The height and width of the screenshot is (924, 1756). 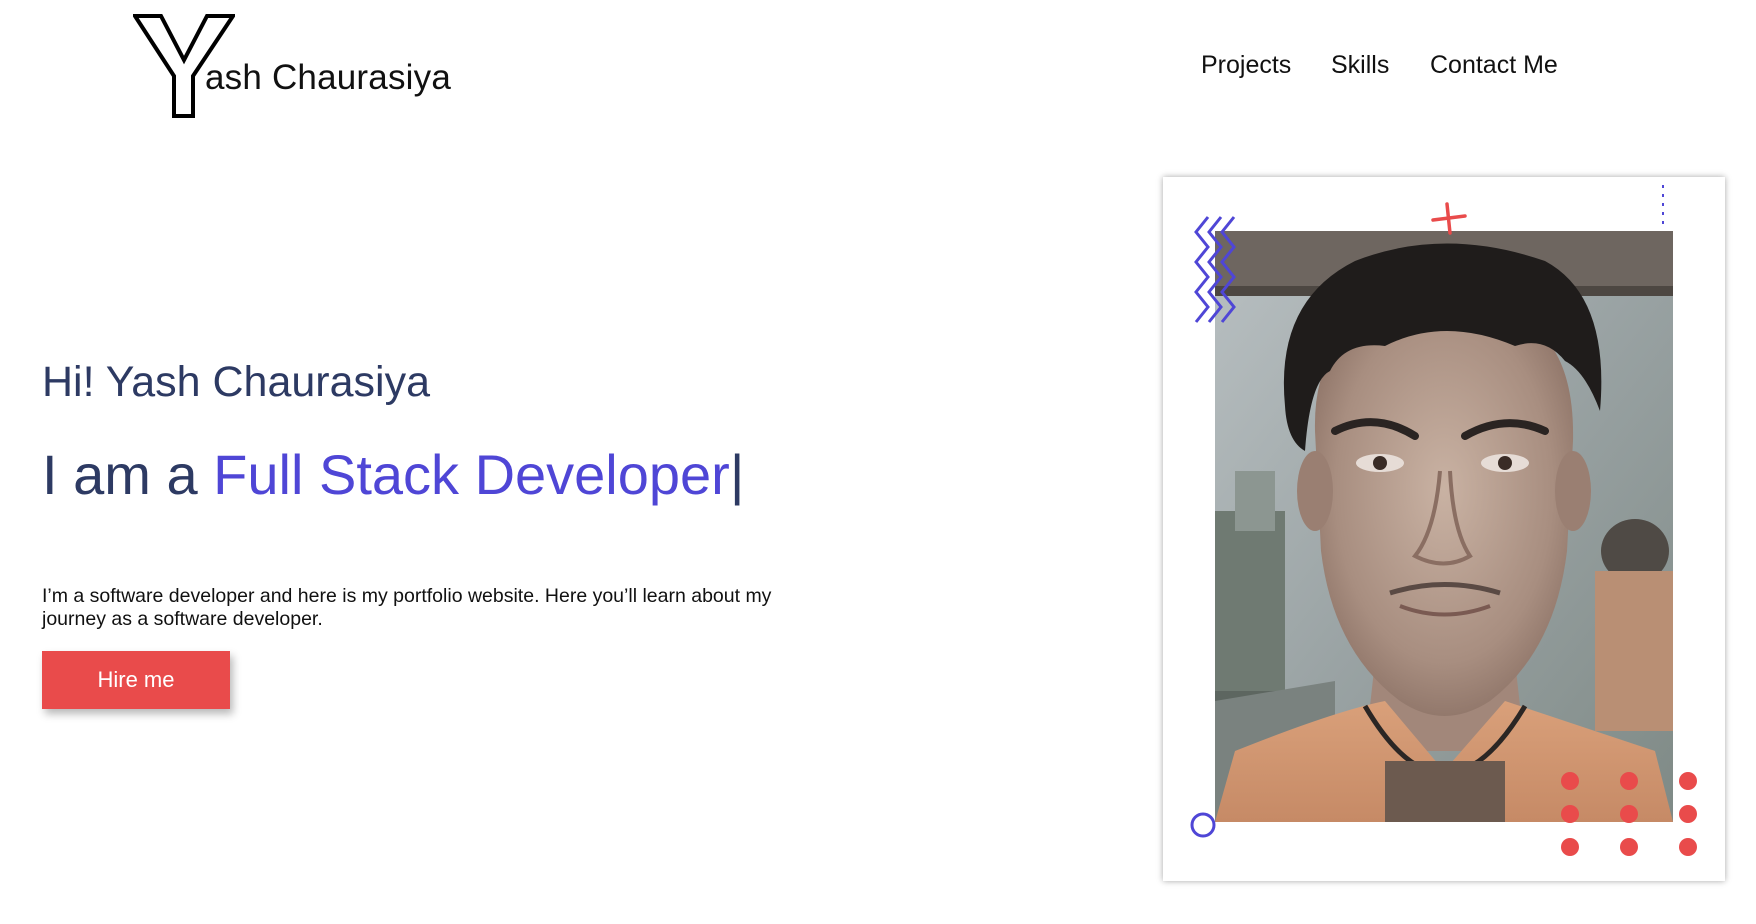 What do you see at coordinates (471, 474) in the screenshot?
I see `role-highlight: Full Stack Developer` at bounding box center [471, 474].